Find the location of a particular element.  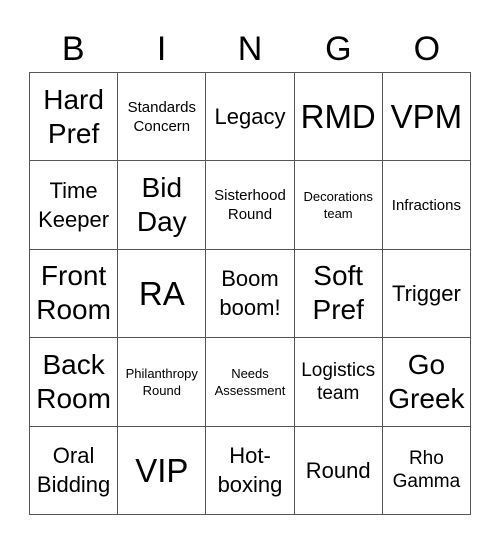

bingo-cell: Hot- boxing is located at coordinates (250, 470).